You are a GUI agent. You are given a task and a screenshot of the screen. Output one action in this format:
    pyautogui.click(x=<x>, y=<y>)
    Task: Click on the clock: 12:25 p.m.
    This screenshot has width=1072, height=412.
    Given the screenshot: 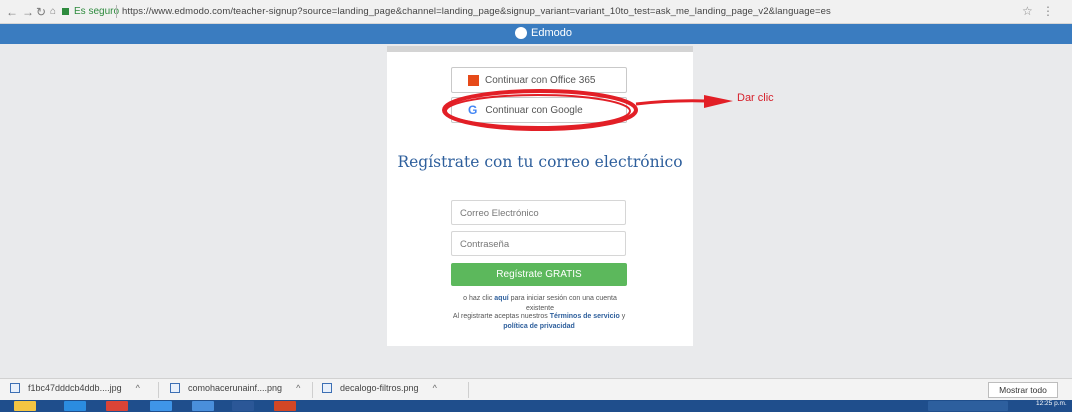 What is the action you would take?
    pyautogui.click(x=1051, y=403)
    